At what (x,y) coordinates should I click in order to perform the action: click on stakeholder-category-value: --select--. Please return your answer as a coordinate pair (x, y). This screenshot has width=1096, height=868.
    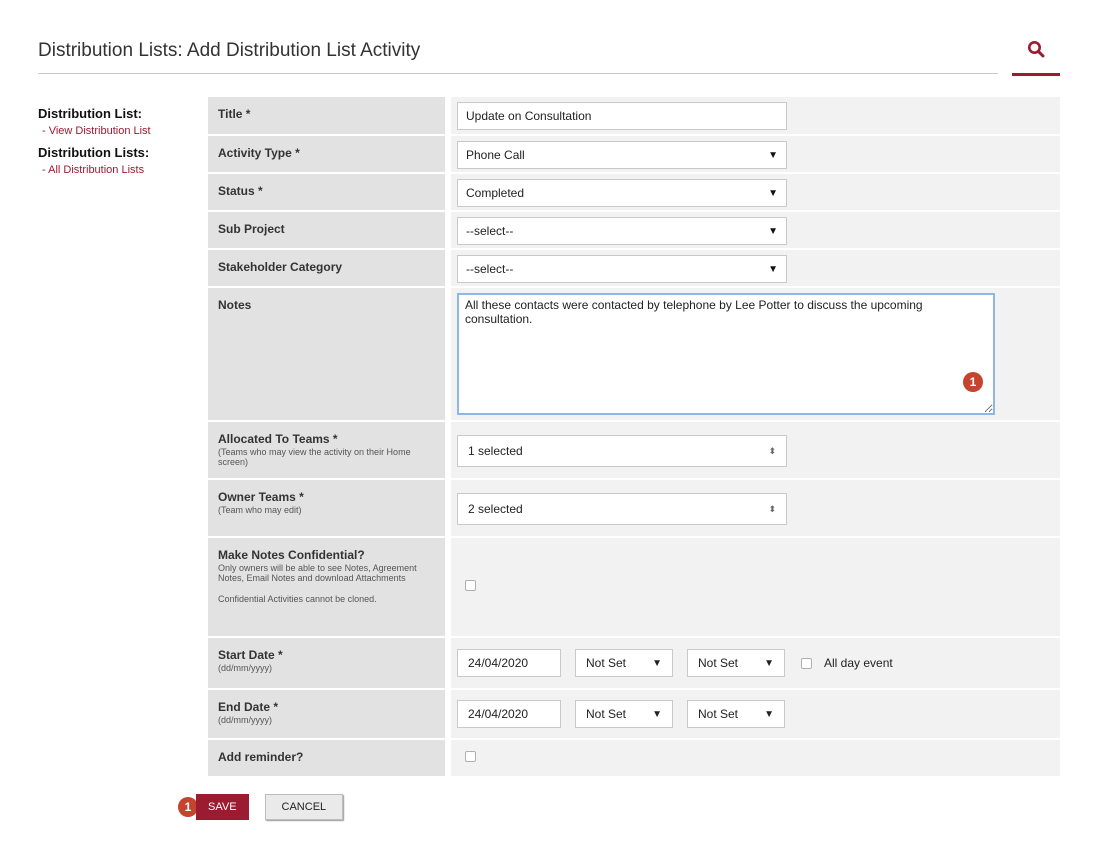
    Looking at the image, I should click on (490, 269).